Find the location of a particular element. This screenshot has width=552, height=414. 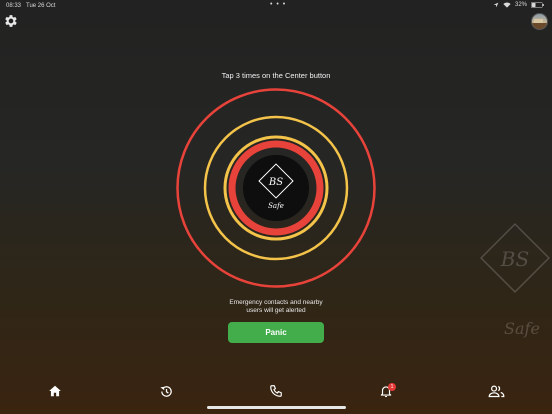

contacts-icon is located at coordinates (496, 391).